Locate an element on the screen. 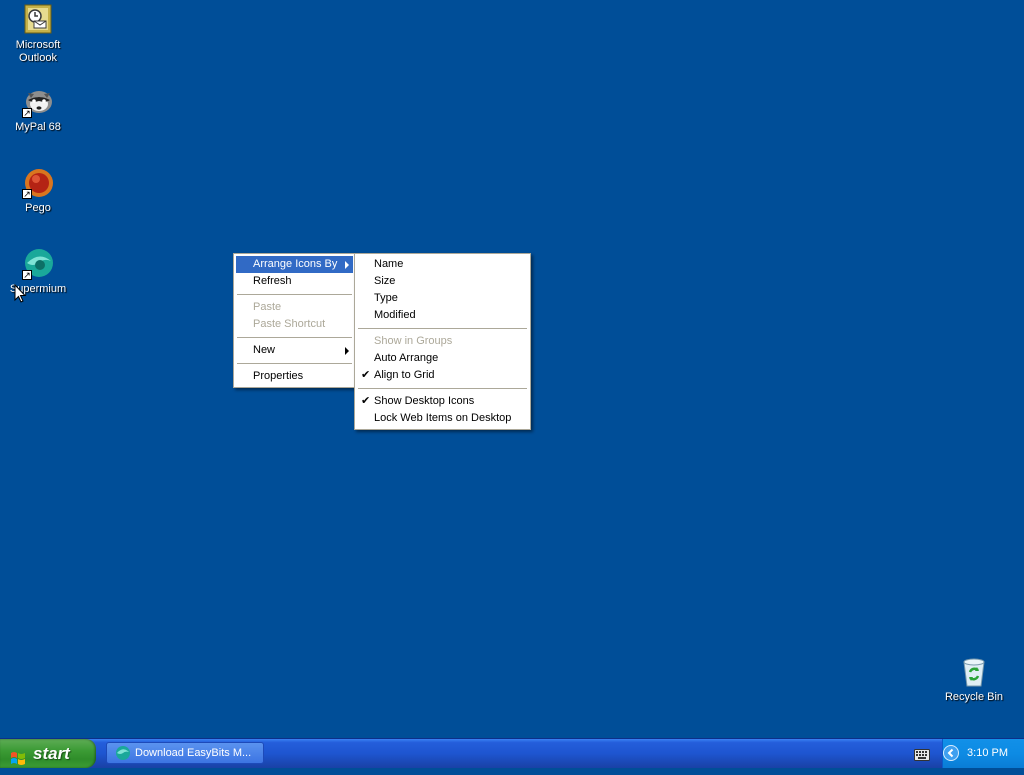 This screenshot has height=775, width=1024. menu-item-refresh: Refresh is located at coordinates (294, 281).